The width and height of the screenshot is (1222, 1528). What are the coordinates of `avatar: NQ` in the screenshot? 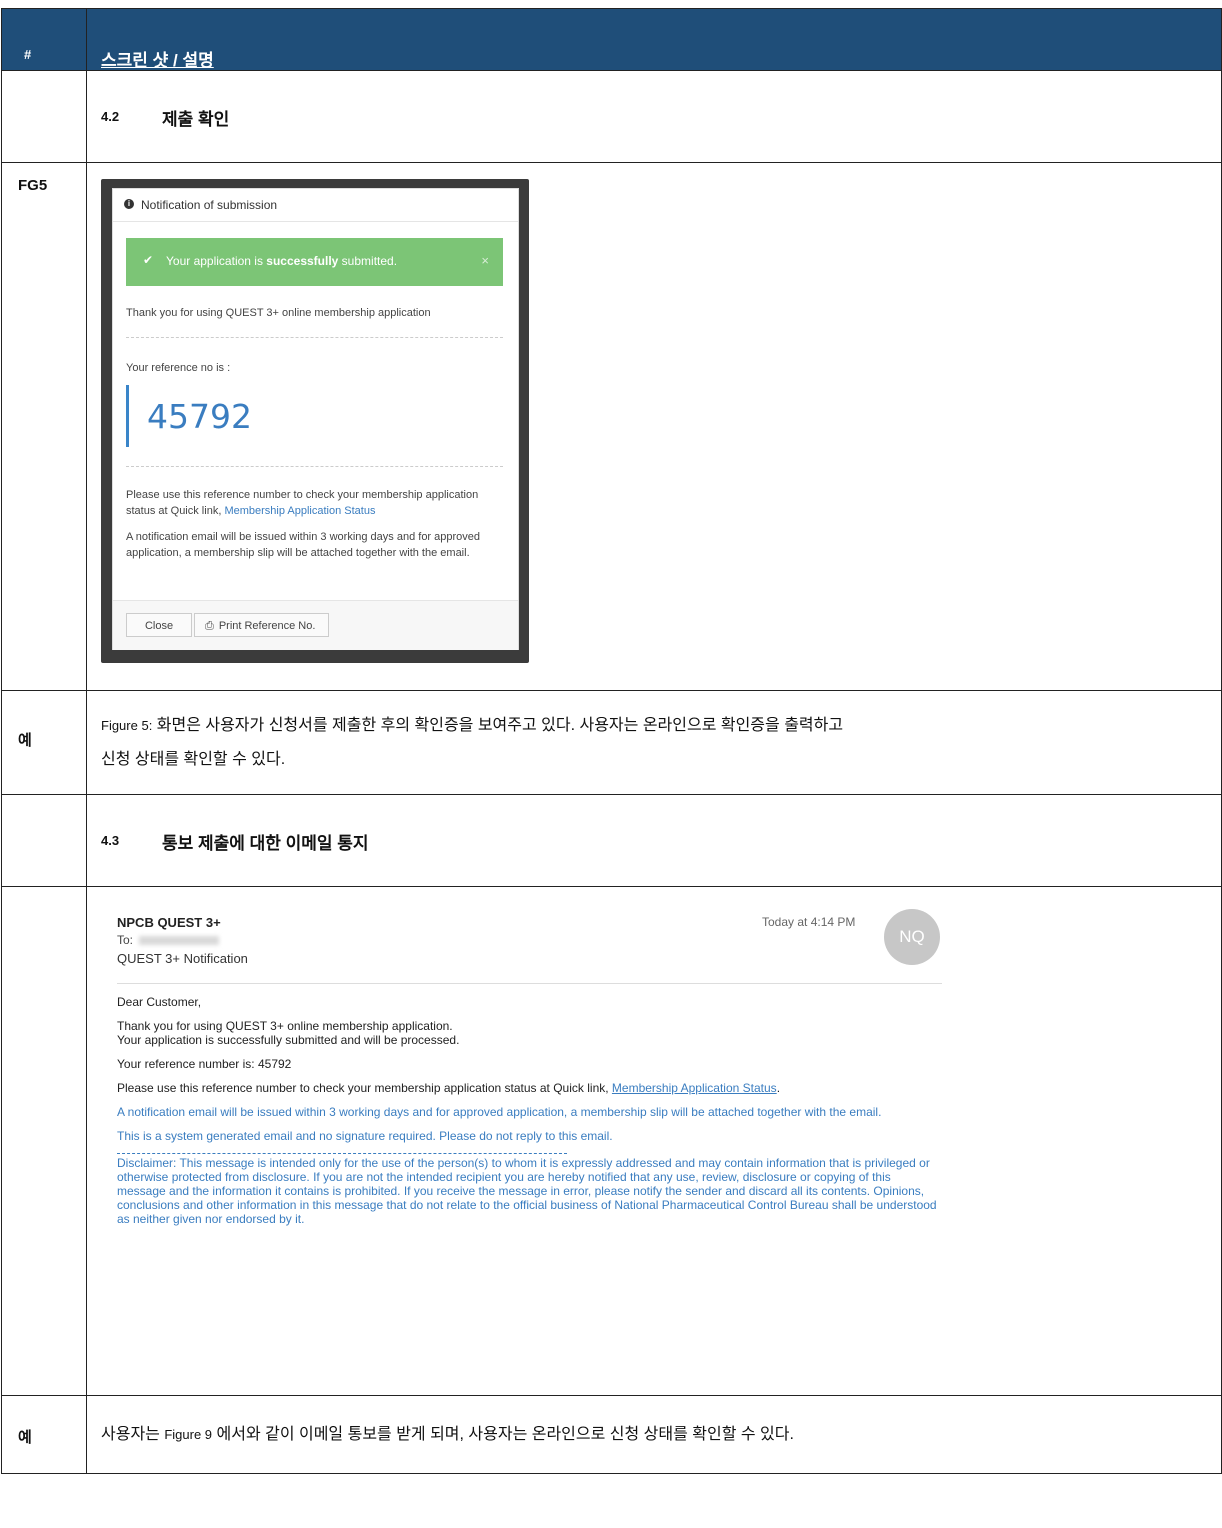 It's located at (912, 937).